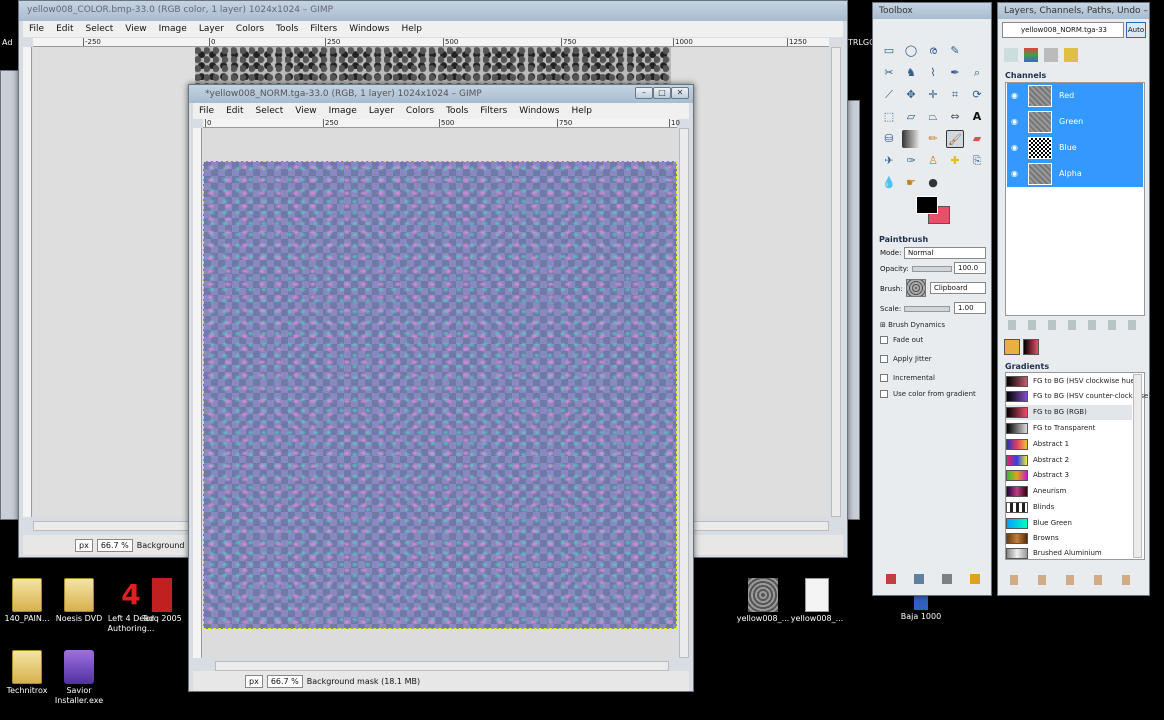  What do you see at coordinates (1069, 428) in the screenshot?
I see `gradient-item: FG to Transparent` at bounding box center [1069, 428].